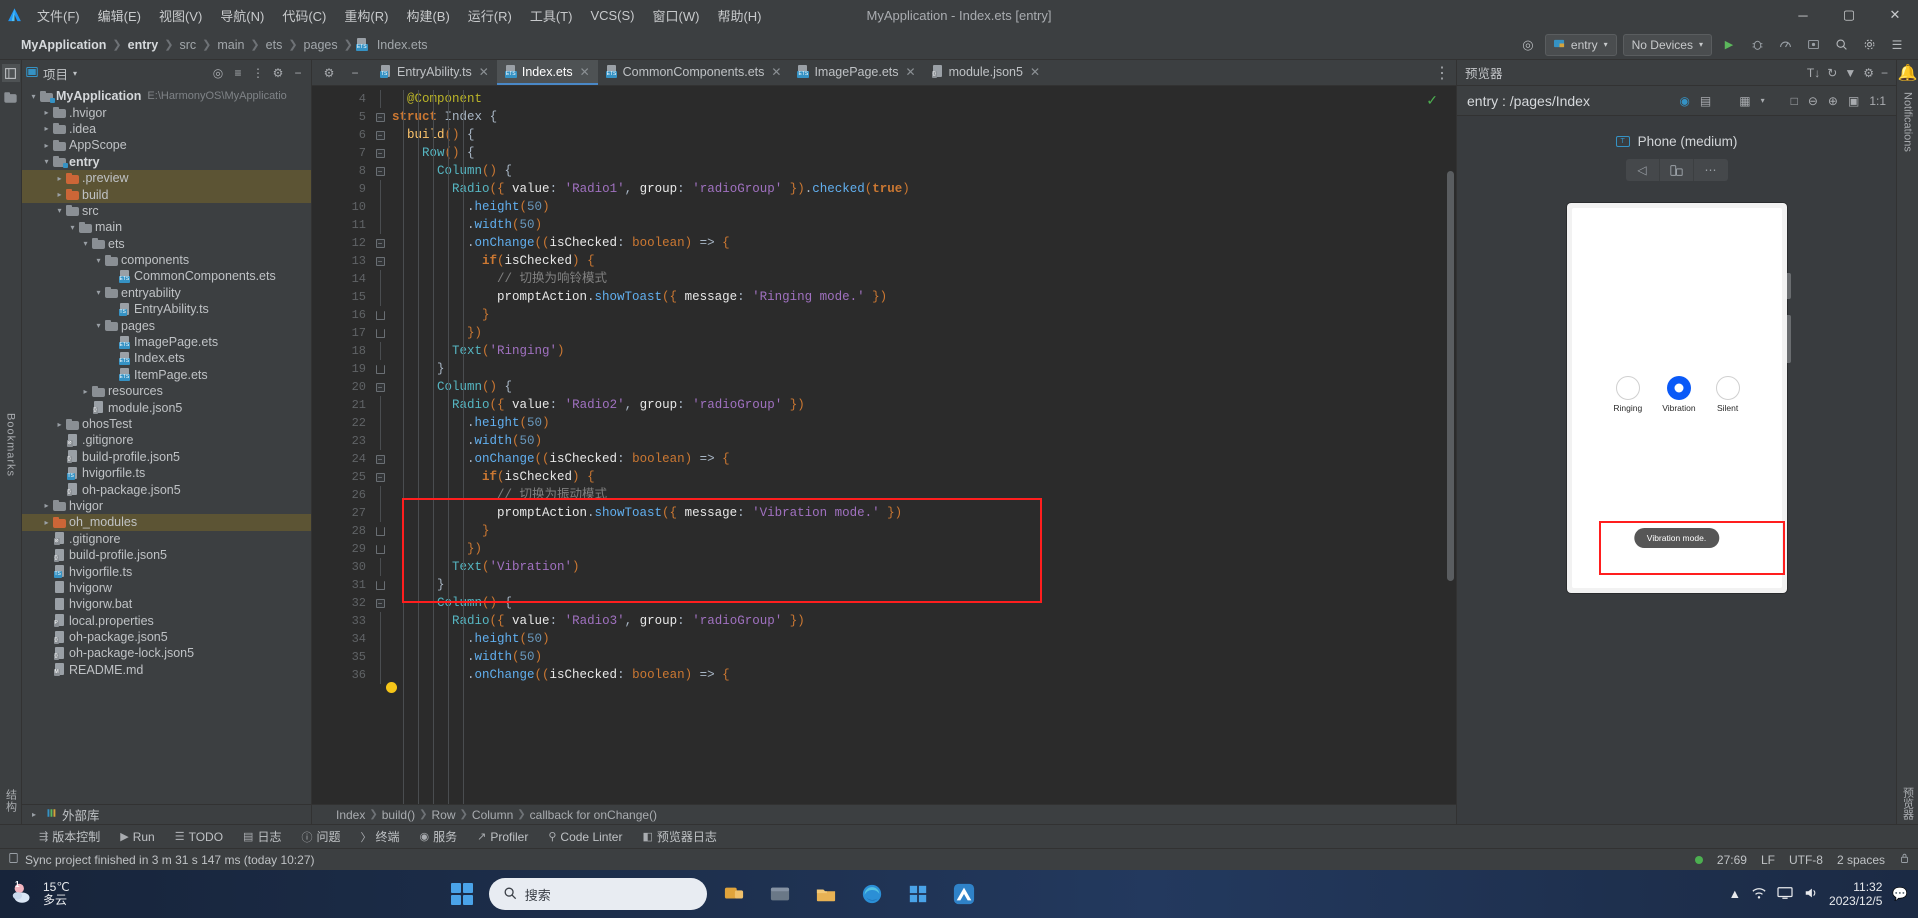  I want to click on taskbar-tray: ▲ 11:32 2023/12/5 💬, so click(1818, 894).